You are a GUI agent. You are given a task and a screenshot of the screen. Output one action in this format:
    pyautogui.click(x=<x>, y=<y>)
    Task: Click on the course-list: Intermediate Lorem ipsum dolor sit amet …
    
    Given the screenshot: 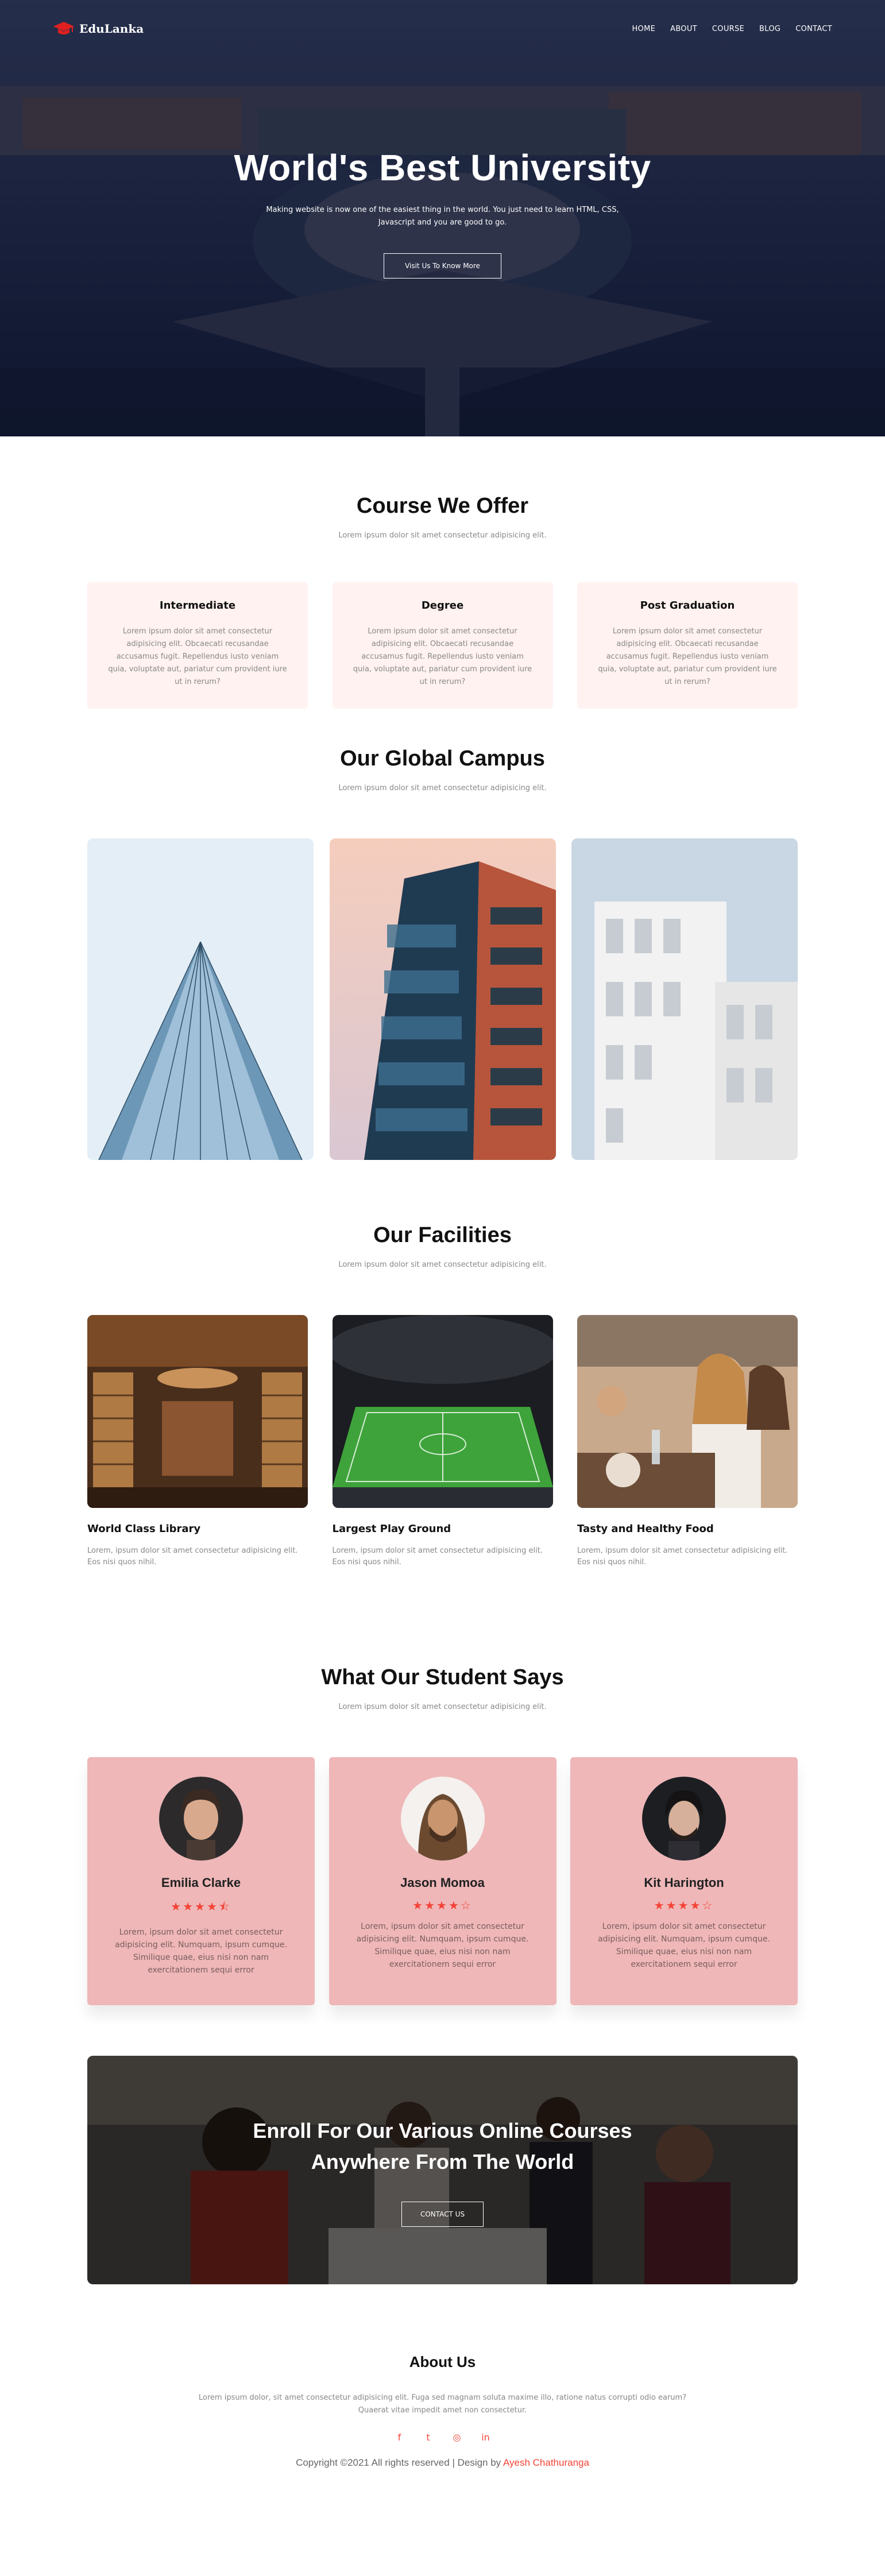 What is the action you would take?
    pyautogui.click(x=442, y=645)
    